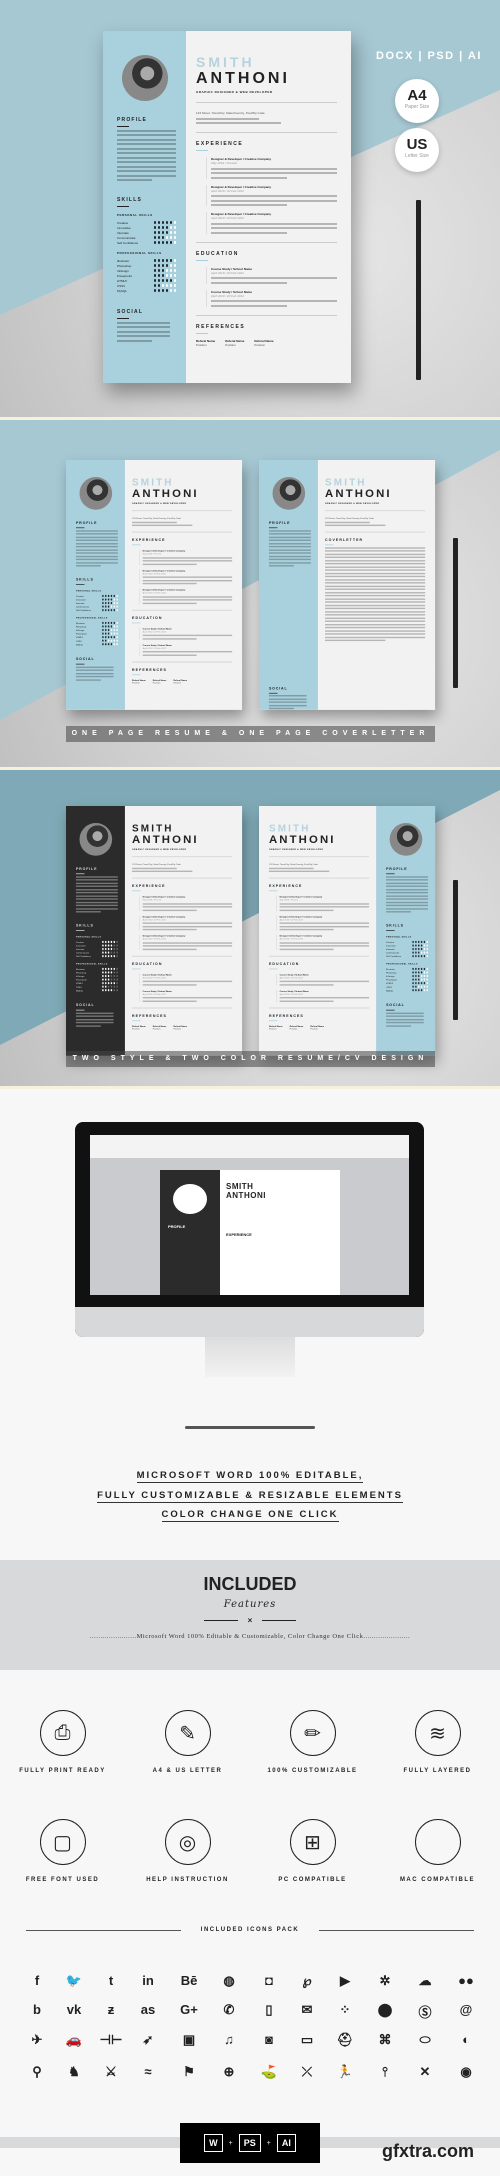 The height and width of the screenshot is (2176, 500). Describe the element at coordinates (190, 1199) in the screenshot. I see `photo-placeholder` at that location.